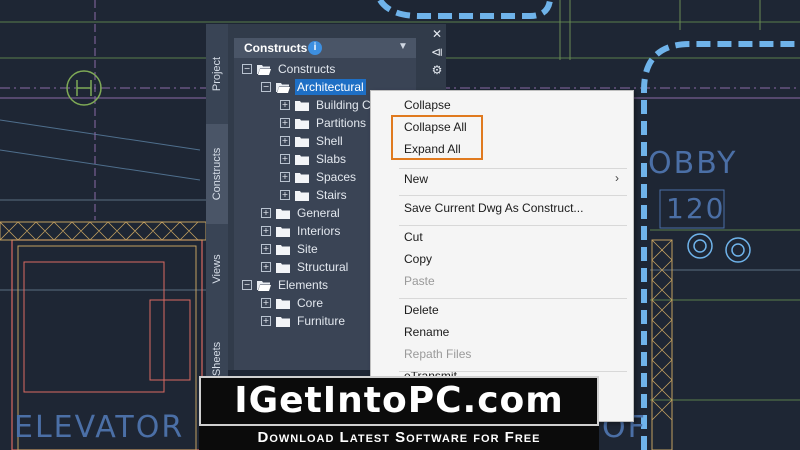 This screenshot has width=800, height=450. I want to click on tab-project: Project, so click(217, 74).